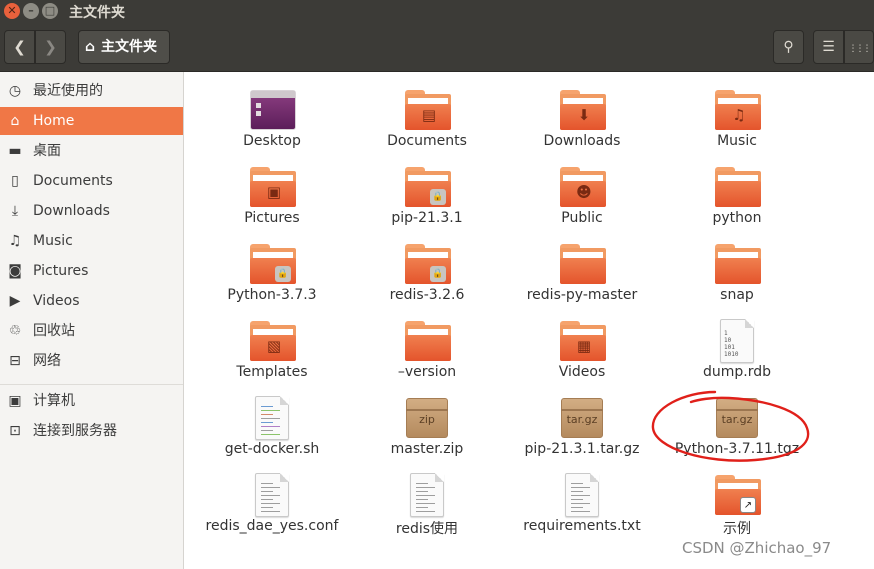  What do you see at coordinates (91, 331) in the screenshot?
I see `sidebar-item-9: ♲ 回收站` at bounding box center [91, 331].